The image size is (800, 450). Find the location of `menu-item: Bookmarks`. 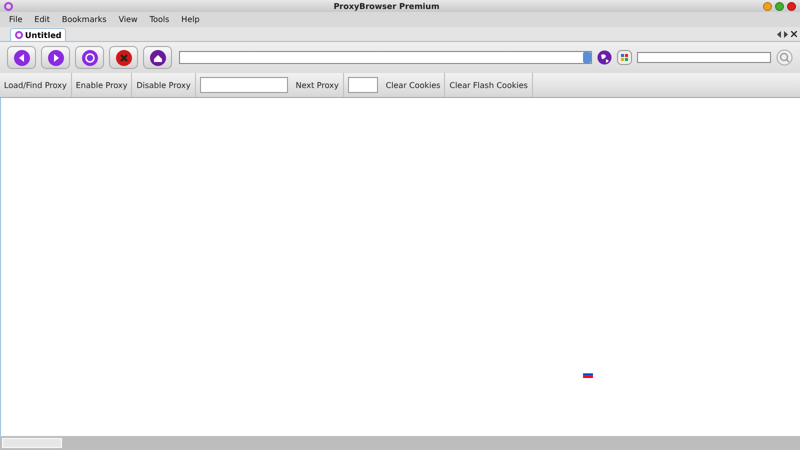

menu-item: Bookmarks is located at coordinates (84, 19).